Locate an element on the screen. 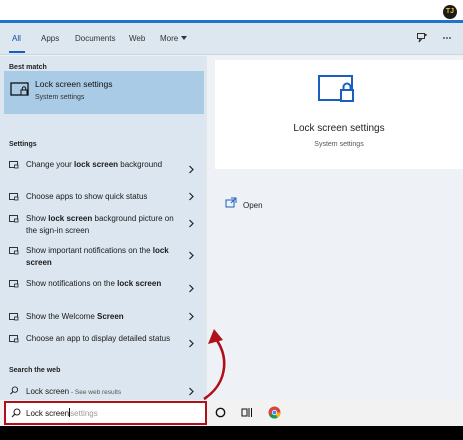  tab-more: More is located at coordinates (174, 38).